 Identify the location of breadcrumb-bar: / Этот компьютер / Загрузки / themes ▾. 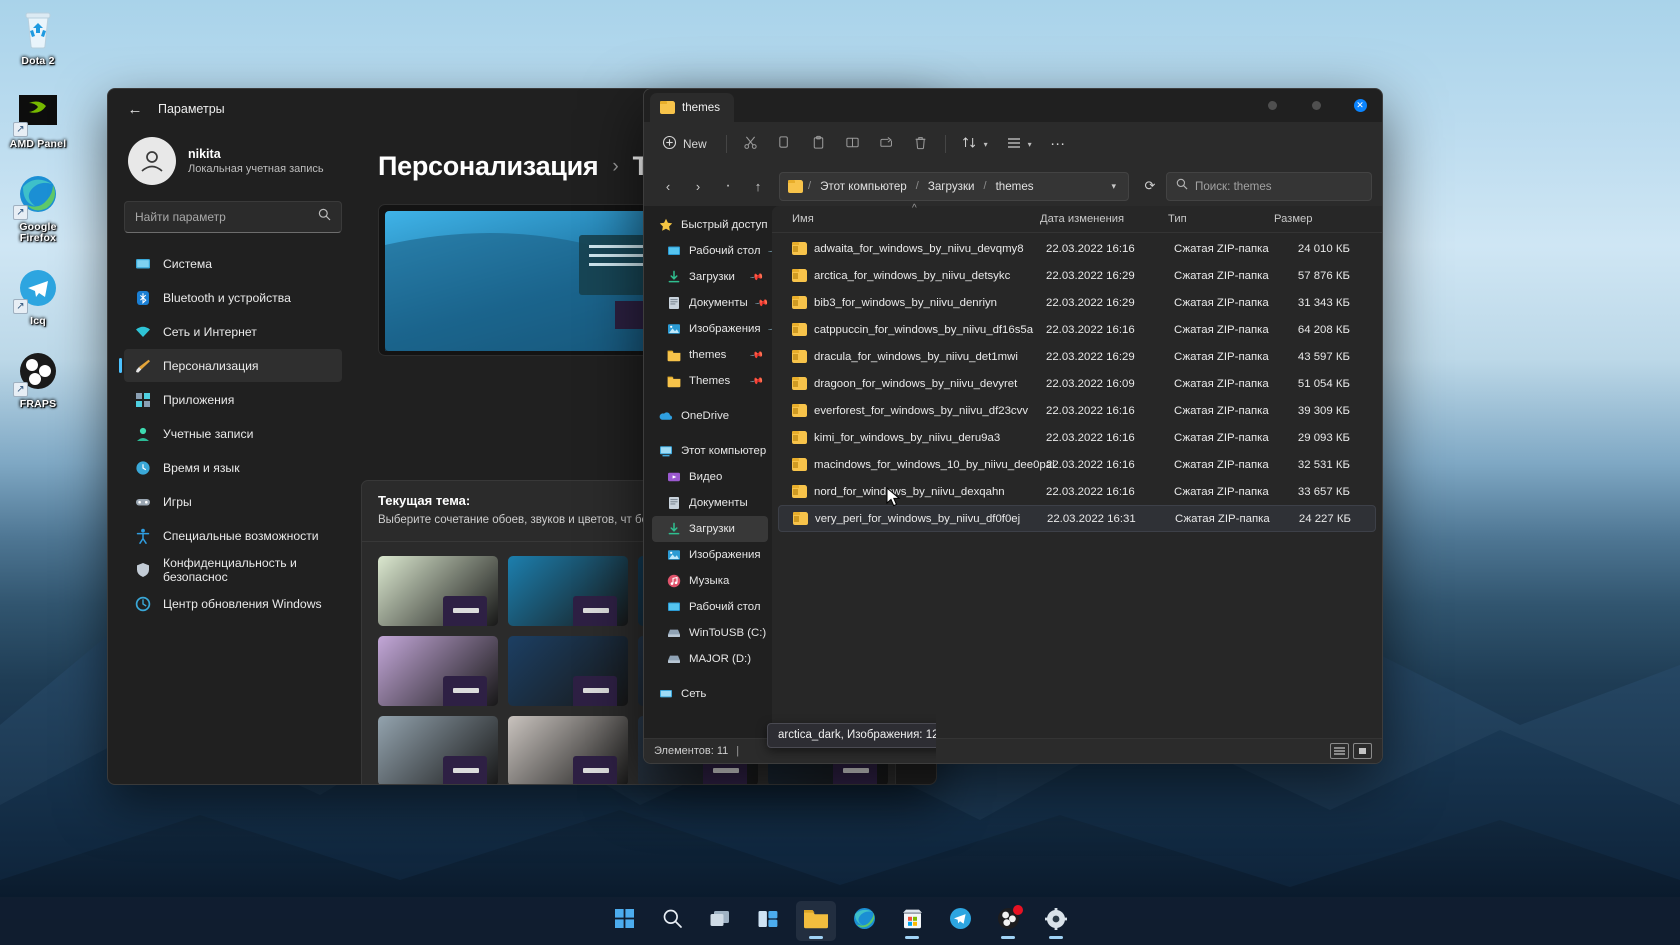
(954, 186).